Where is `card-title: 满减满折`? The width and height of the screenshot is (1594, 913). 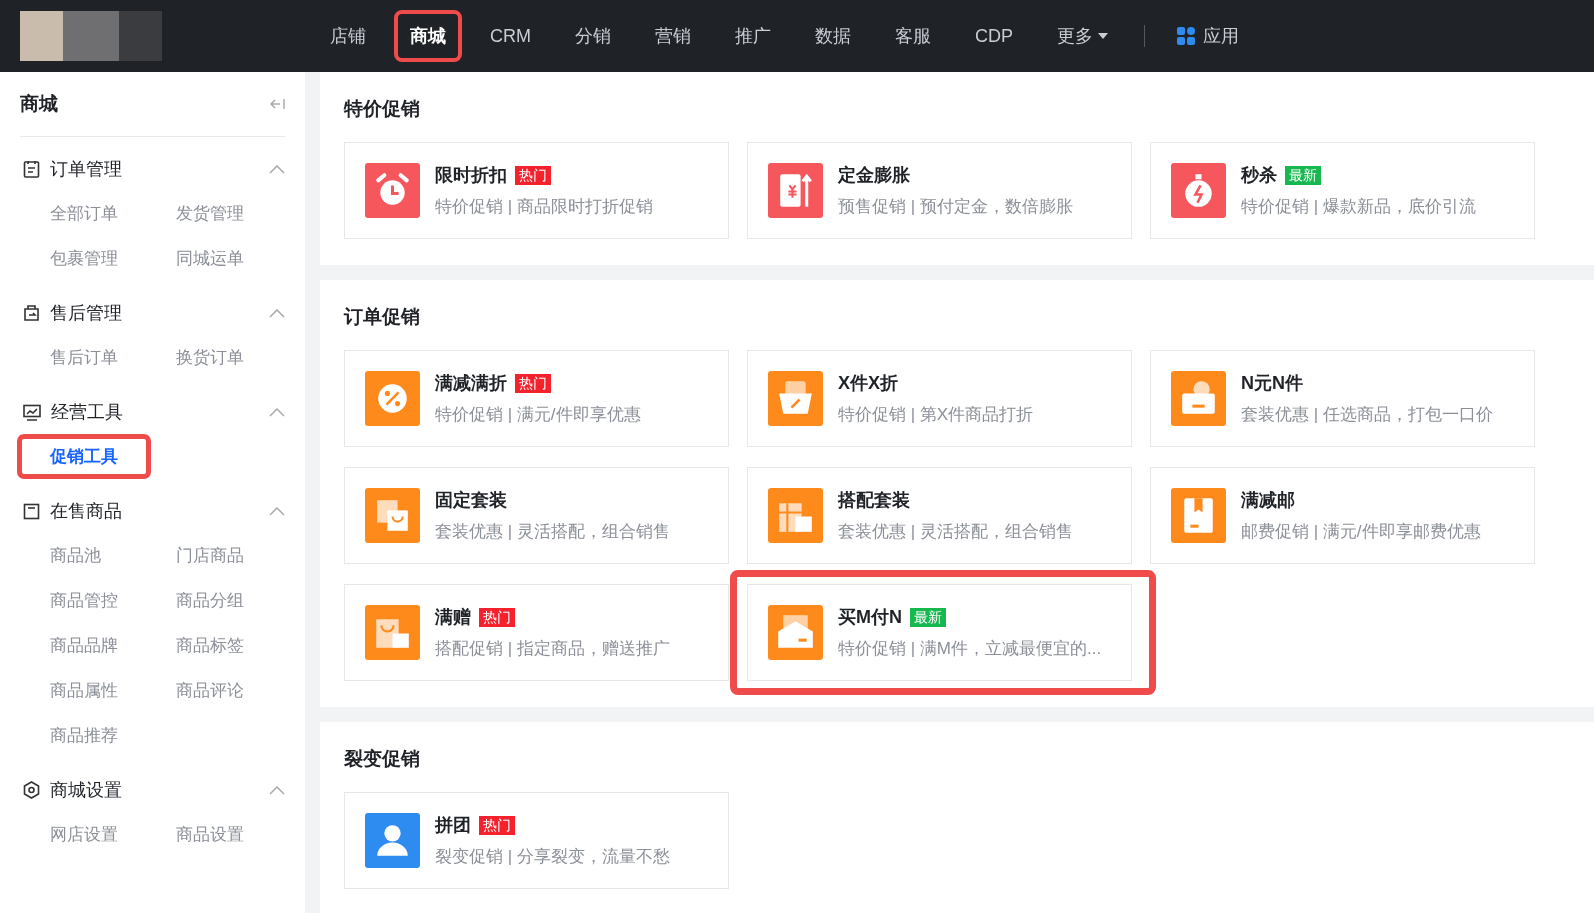
card-title: 满减满折 is located at coordinates (471, 383).